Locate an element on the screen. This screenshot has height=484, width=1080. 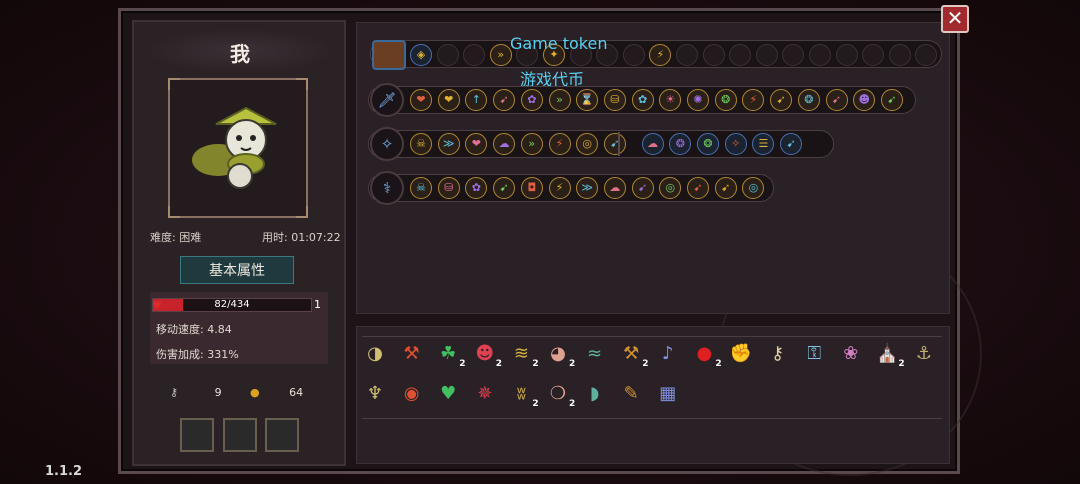
inventory-item: ◑ is located at coordinates (375, 354).